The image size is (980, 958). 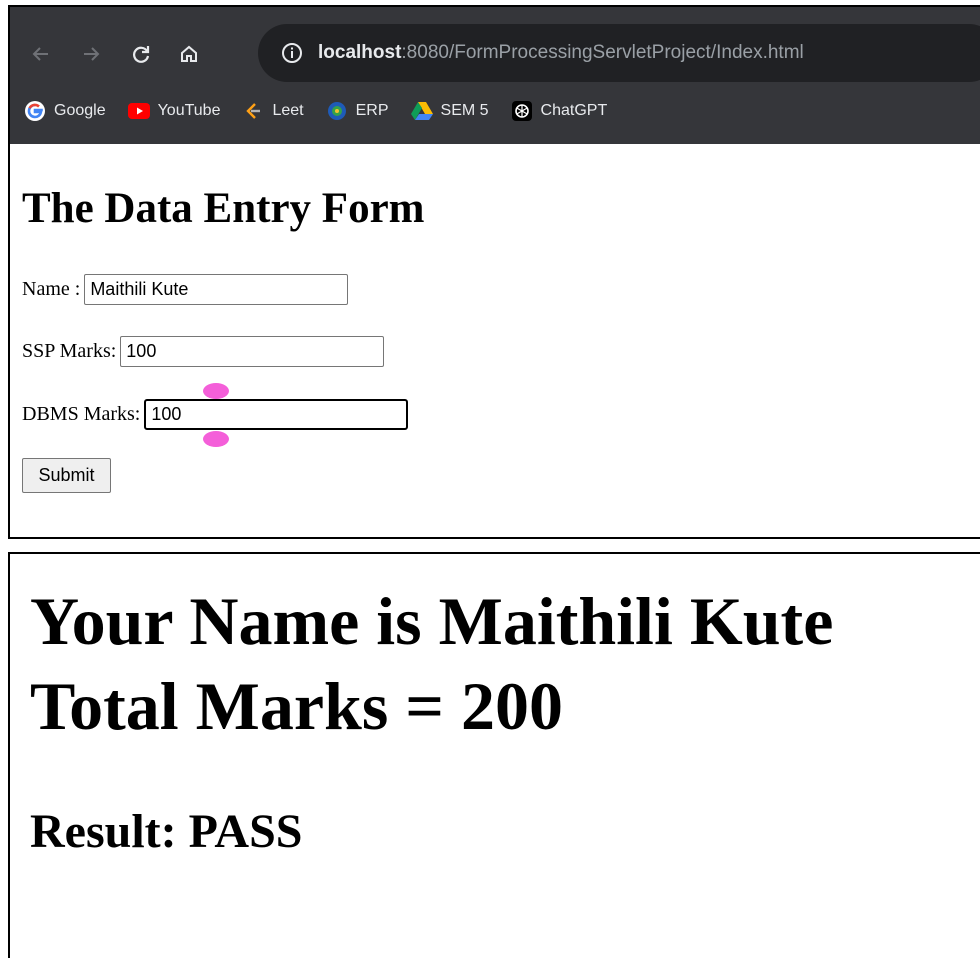 What do you see at coordinates (216, 439) in the screenshot?
I see `selection-handle-bottom` at bounding box center [216, 439].